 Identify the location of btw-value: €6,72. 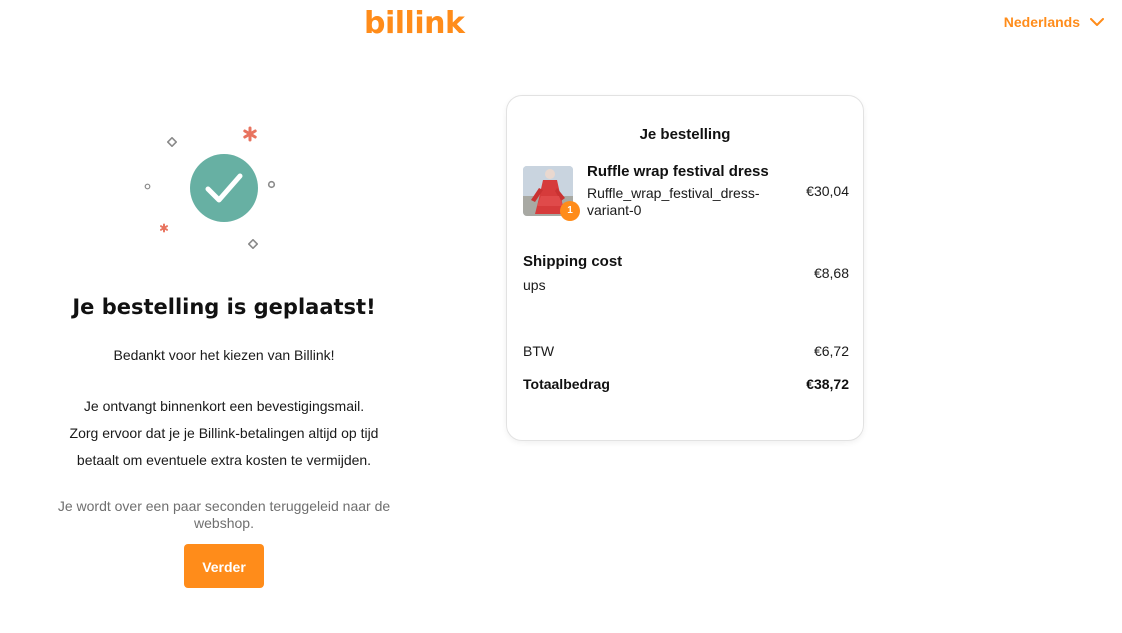
(831, 351).